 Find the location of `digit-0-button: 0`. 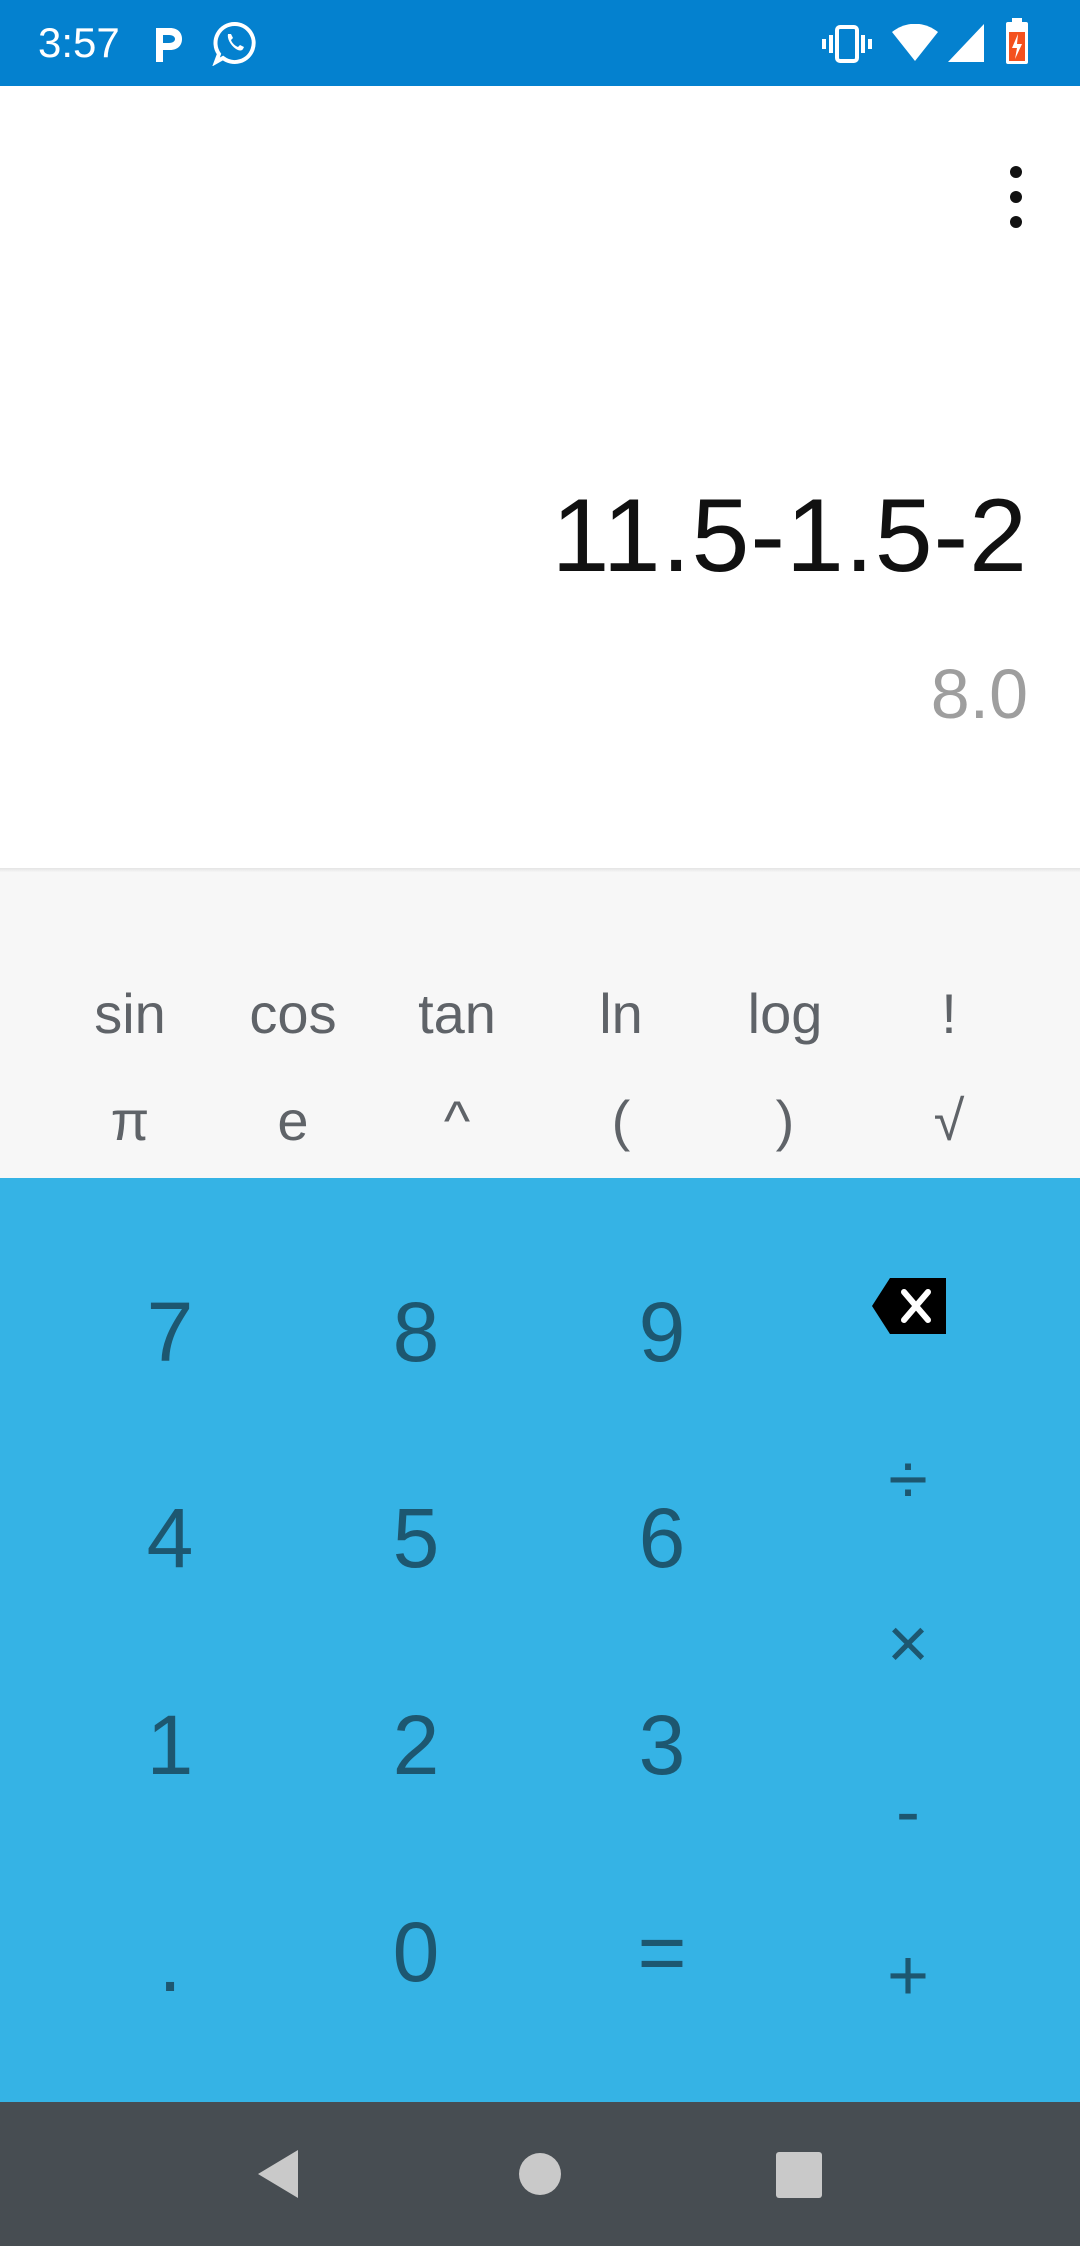

digit-0-button: 0 is located at coordinates (416, 1952).